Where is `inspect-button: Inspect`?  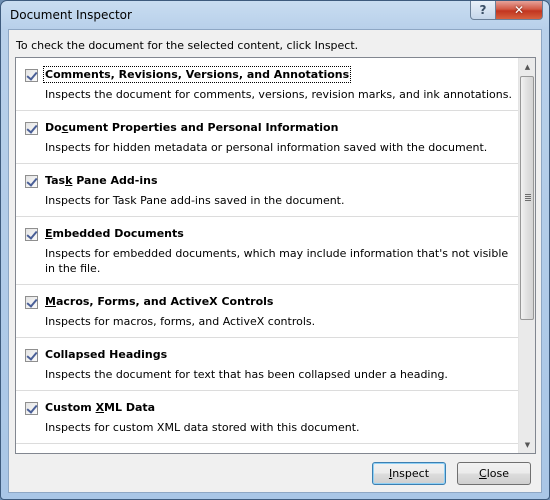 inspect-button: Inspect is located at coordinates (409, 473).